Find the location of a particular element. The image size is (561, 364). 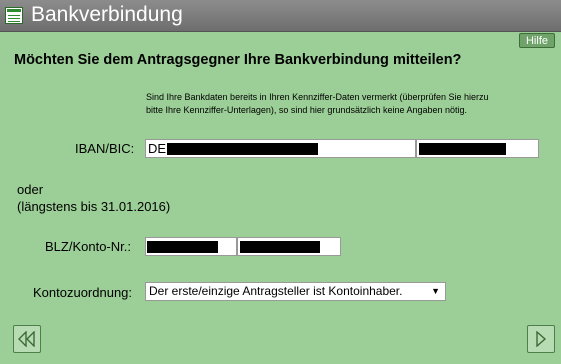

window-title: Bankverbindung is located at coordinates (107, 14).